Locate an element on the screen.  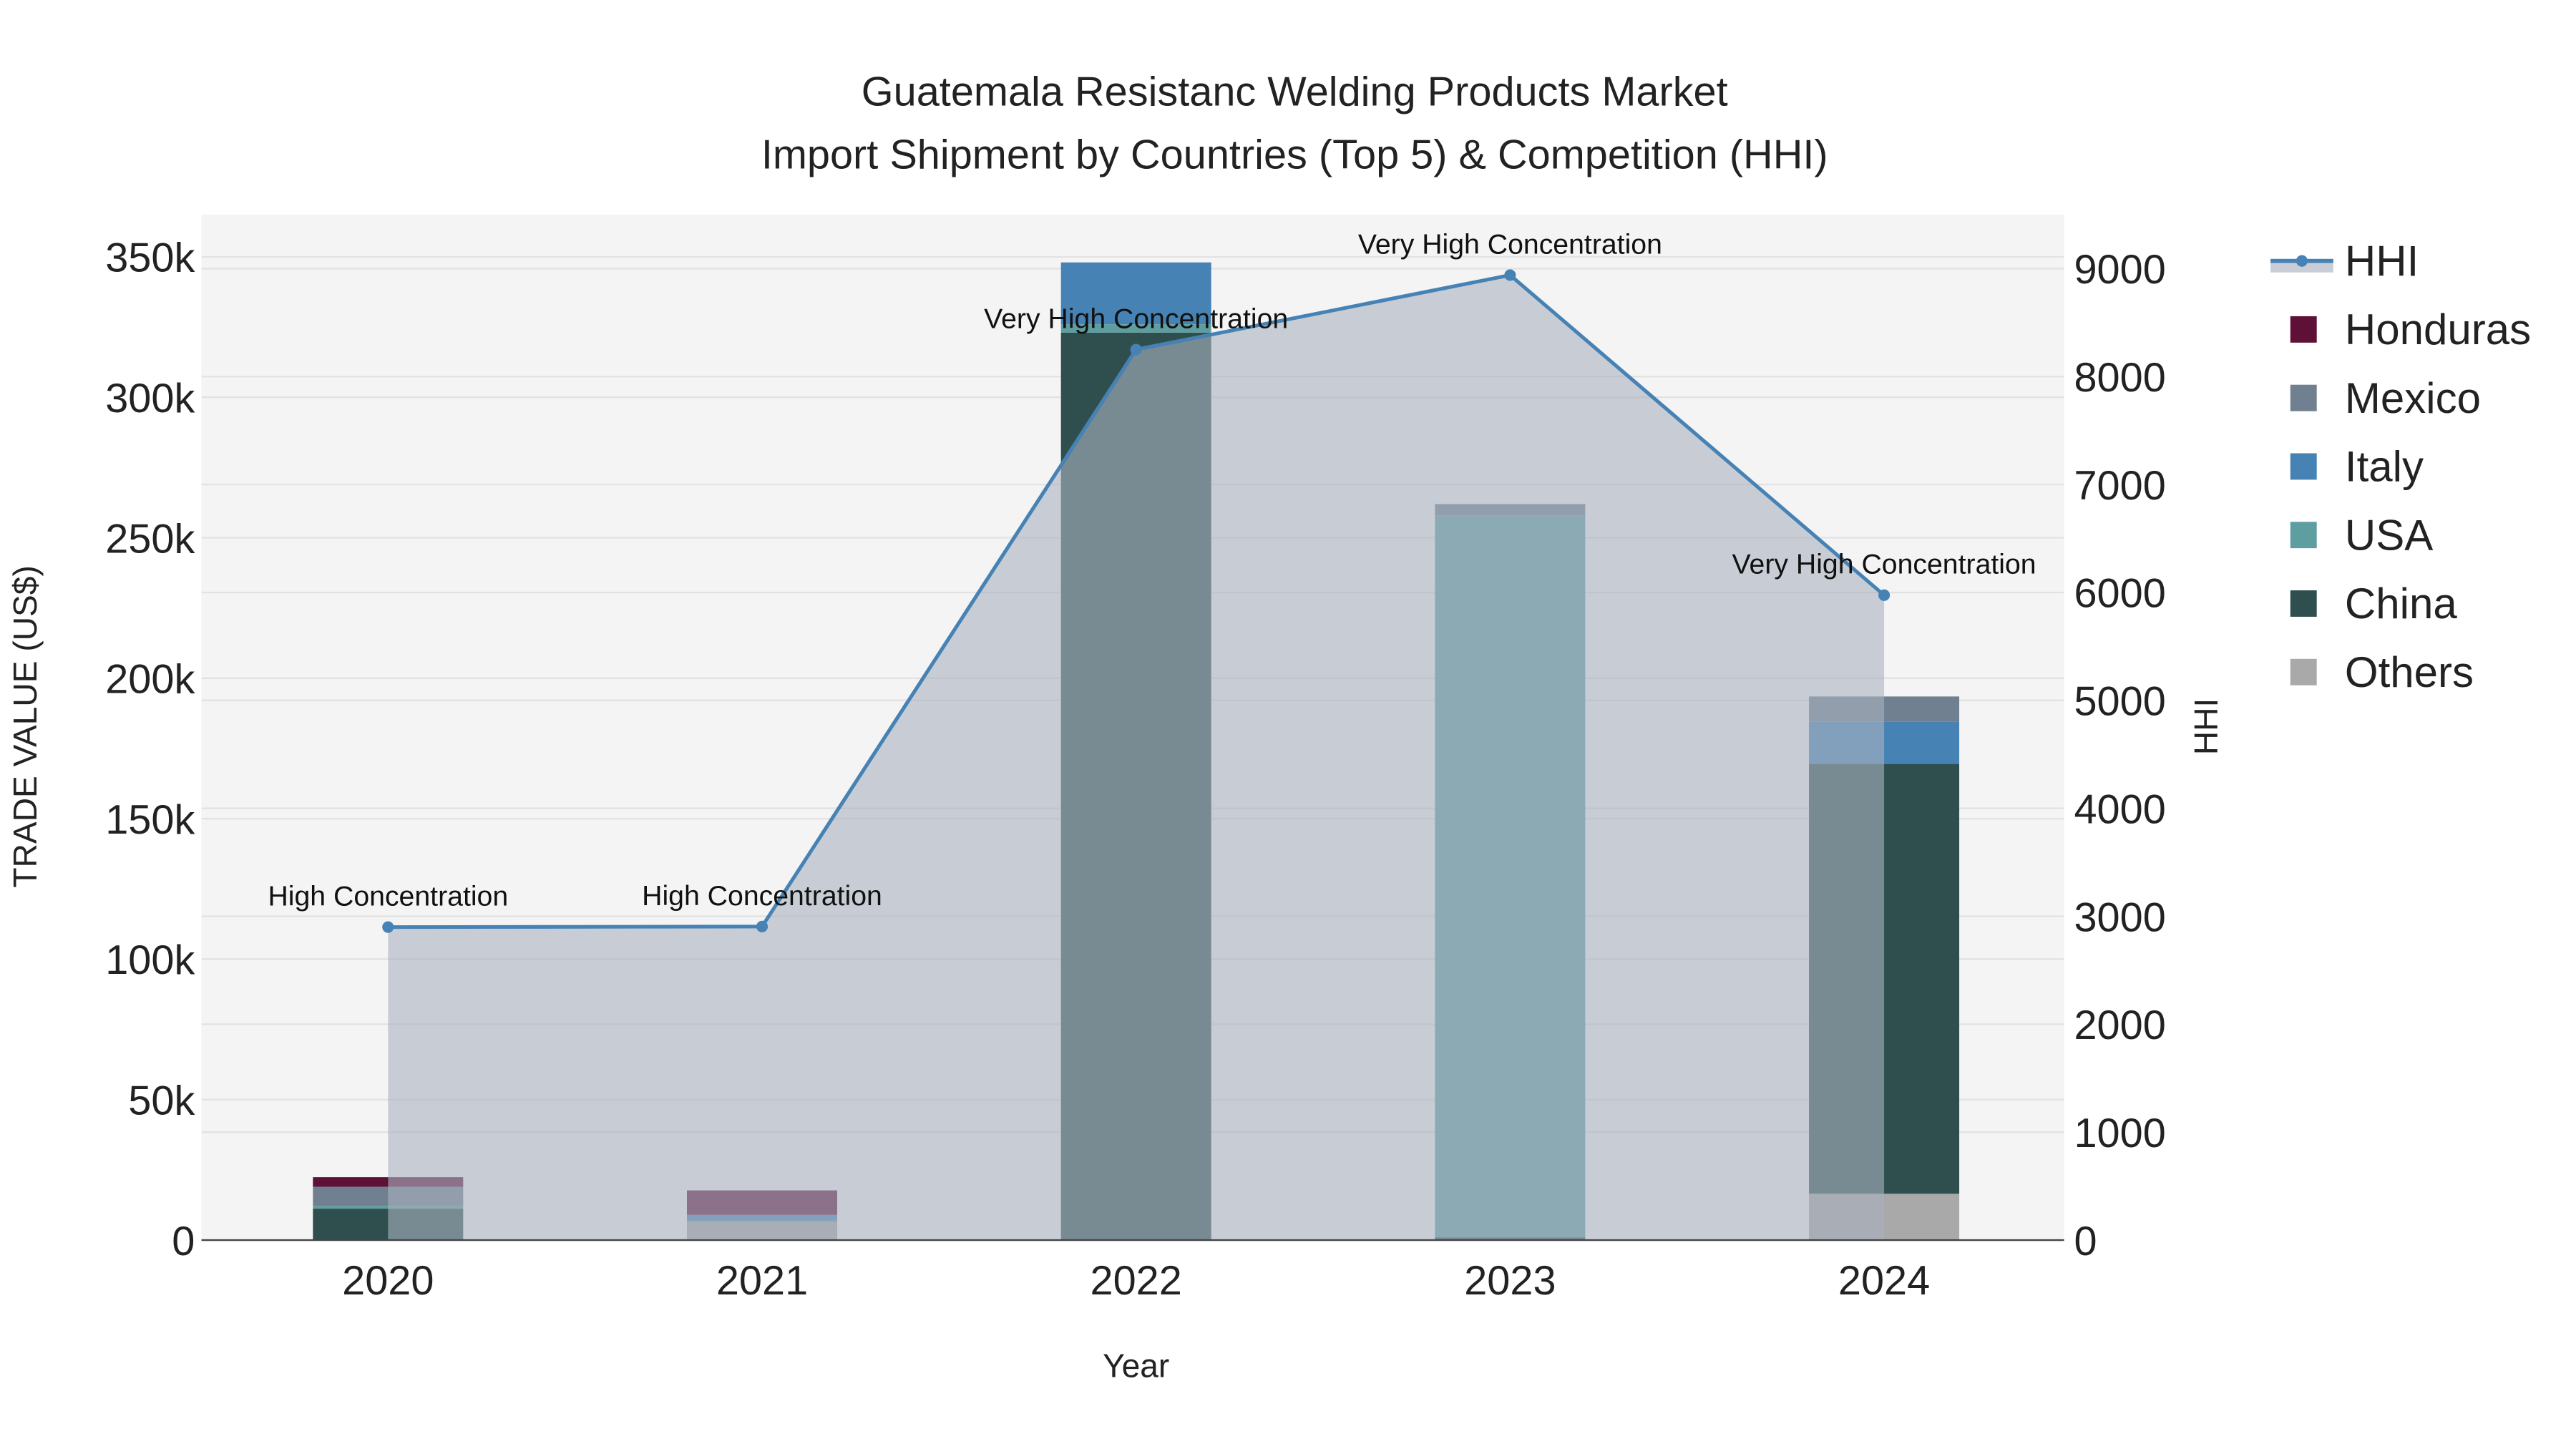
y-tick-label: 200k is located at coordinates (150, 680).